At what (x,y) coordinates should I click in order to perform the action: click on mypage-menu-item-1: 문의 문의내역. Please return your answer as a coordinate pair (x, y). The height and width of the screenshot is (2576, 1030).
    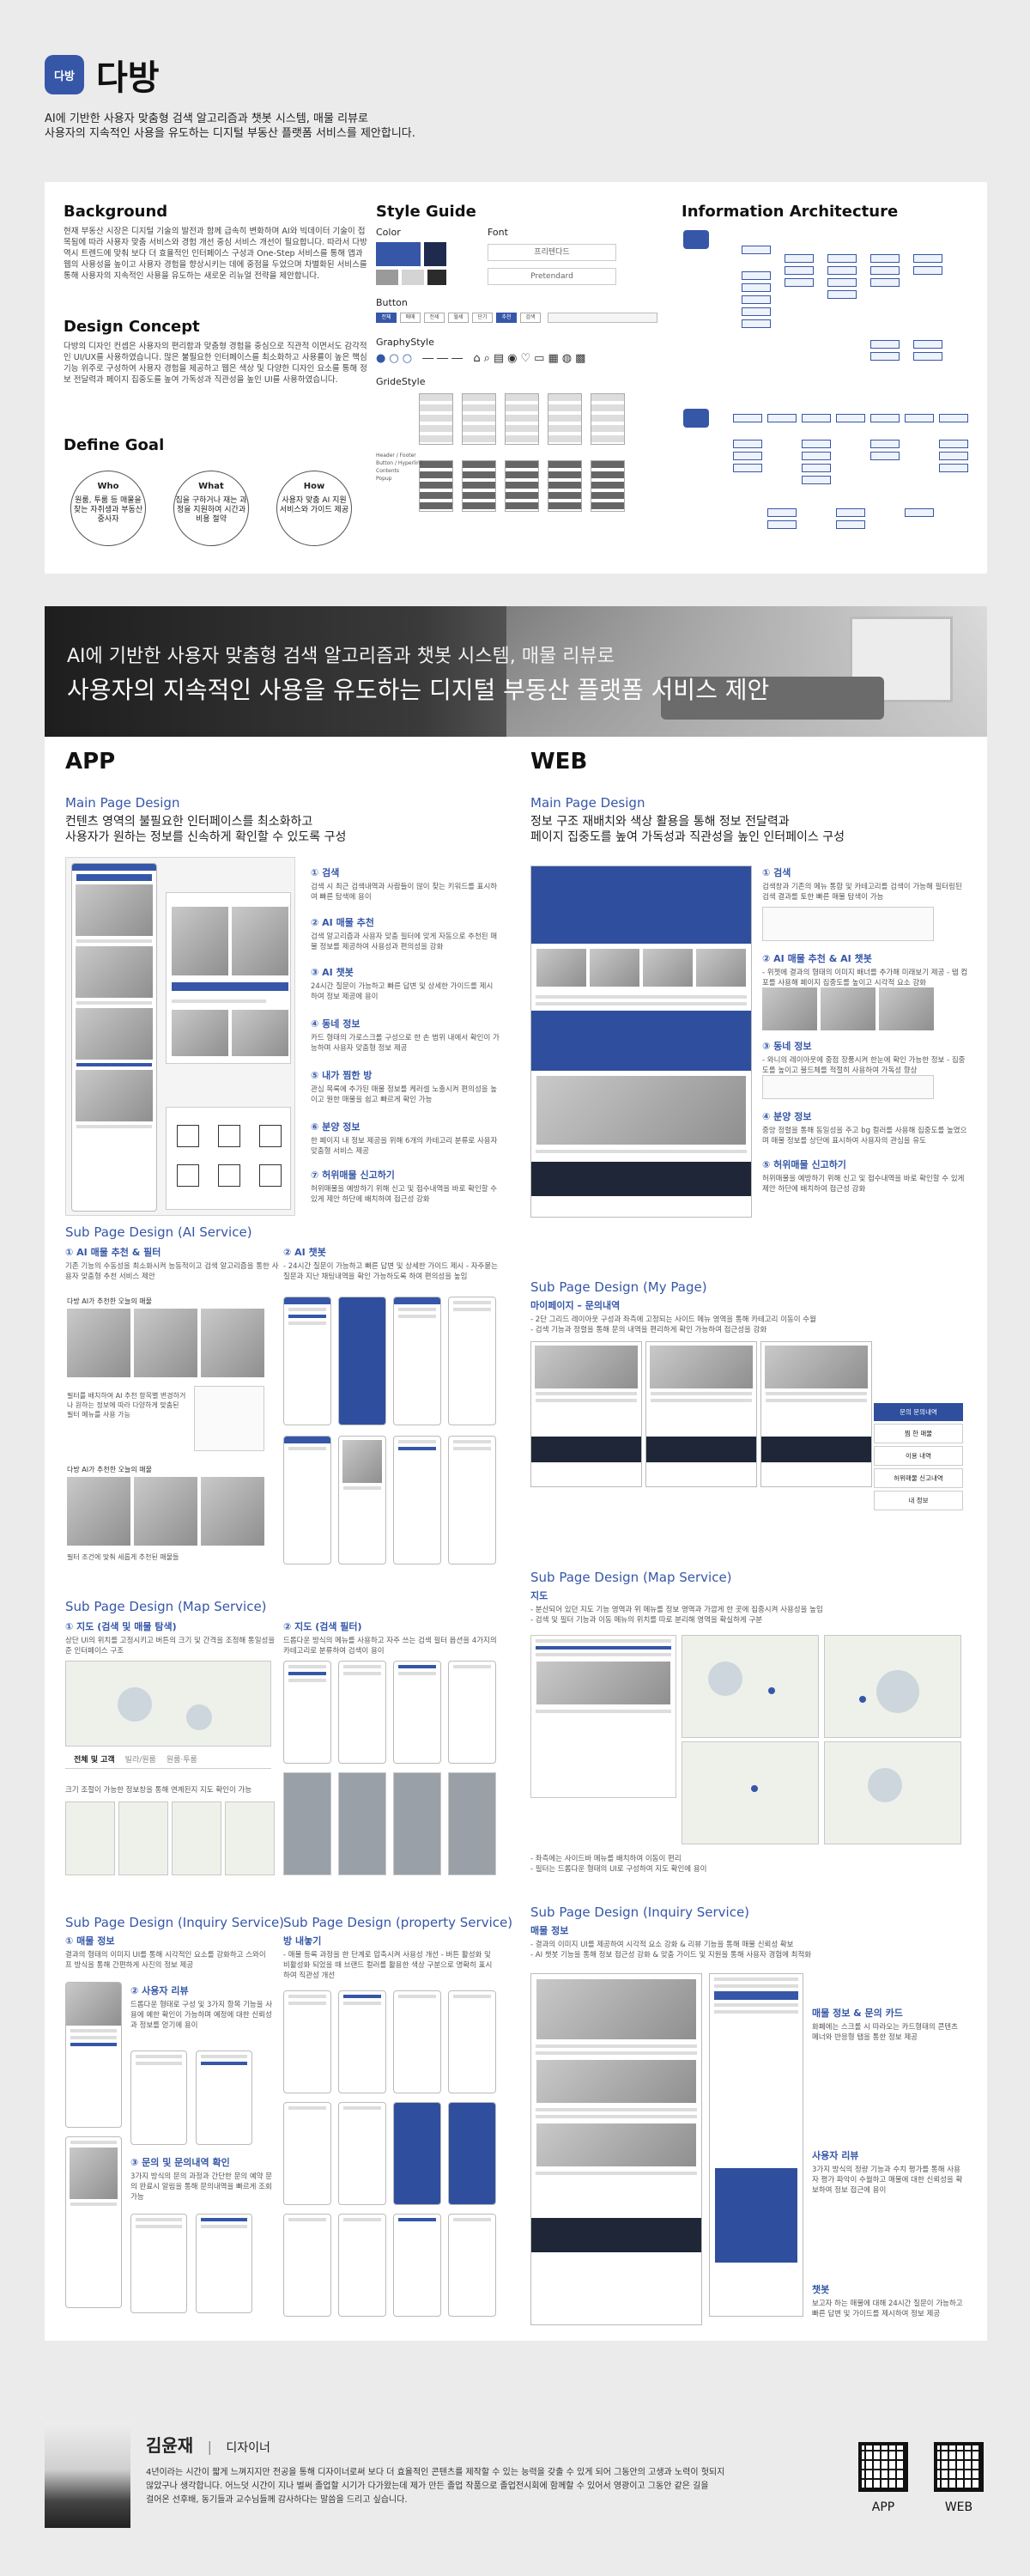
    Looking at the image, I should click on (918, 1412).